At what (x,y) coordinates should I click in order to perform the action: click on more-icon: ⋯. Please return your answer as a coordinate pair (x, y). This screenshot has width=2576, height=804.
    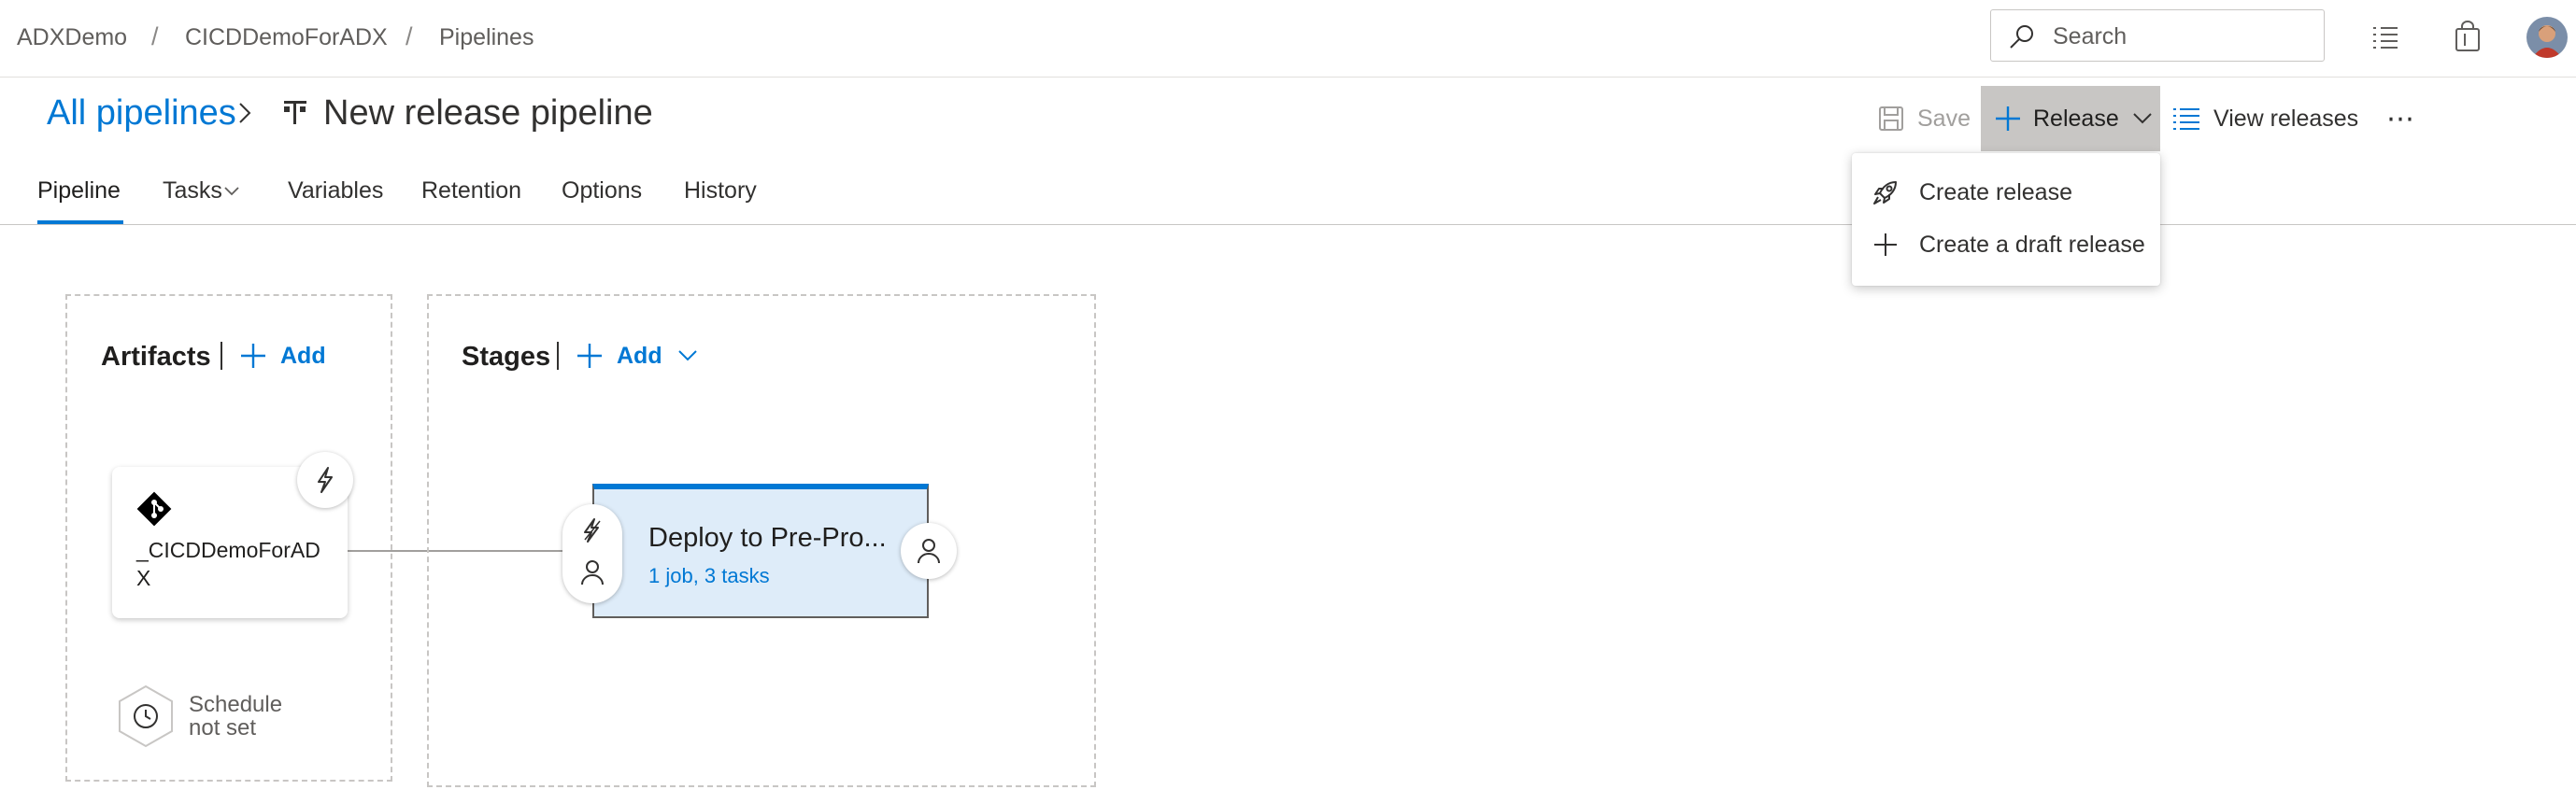
    Looking at the image, I should click on (2400, 118).